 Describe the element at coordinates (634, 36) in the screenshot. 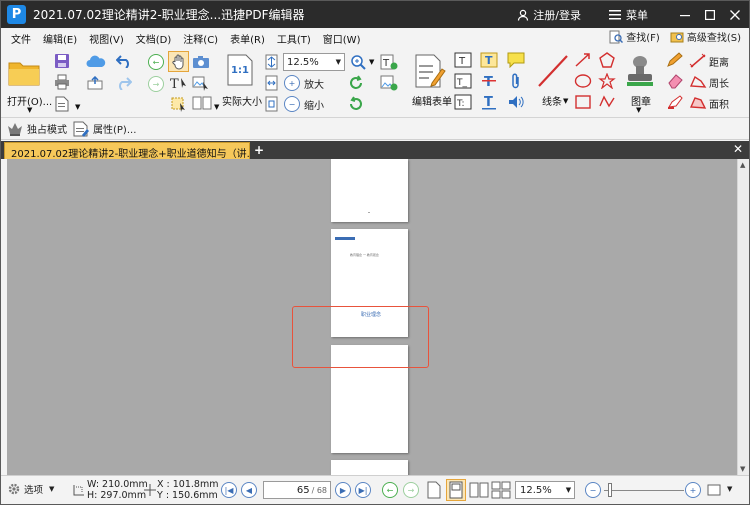

I see `find-button: 查找(F)` at that location.